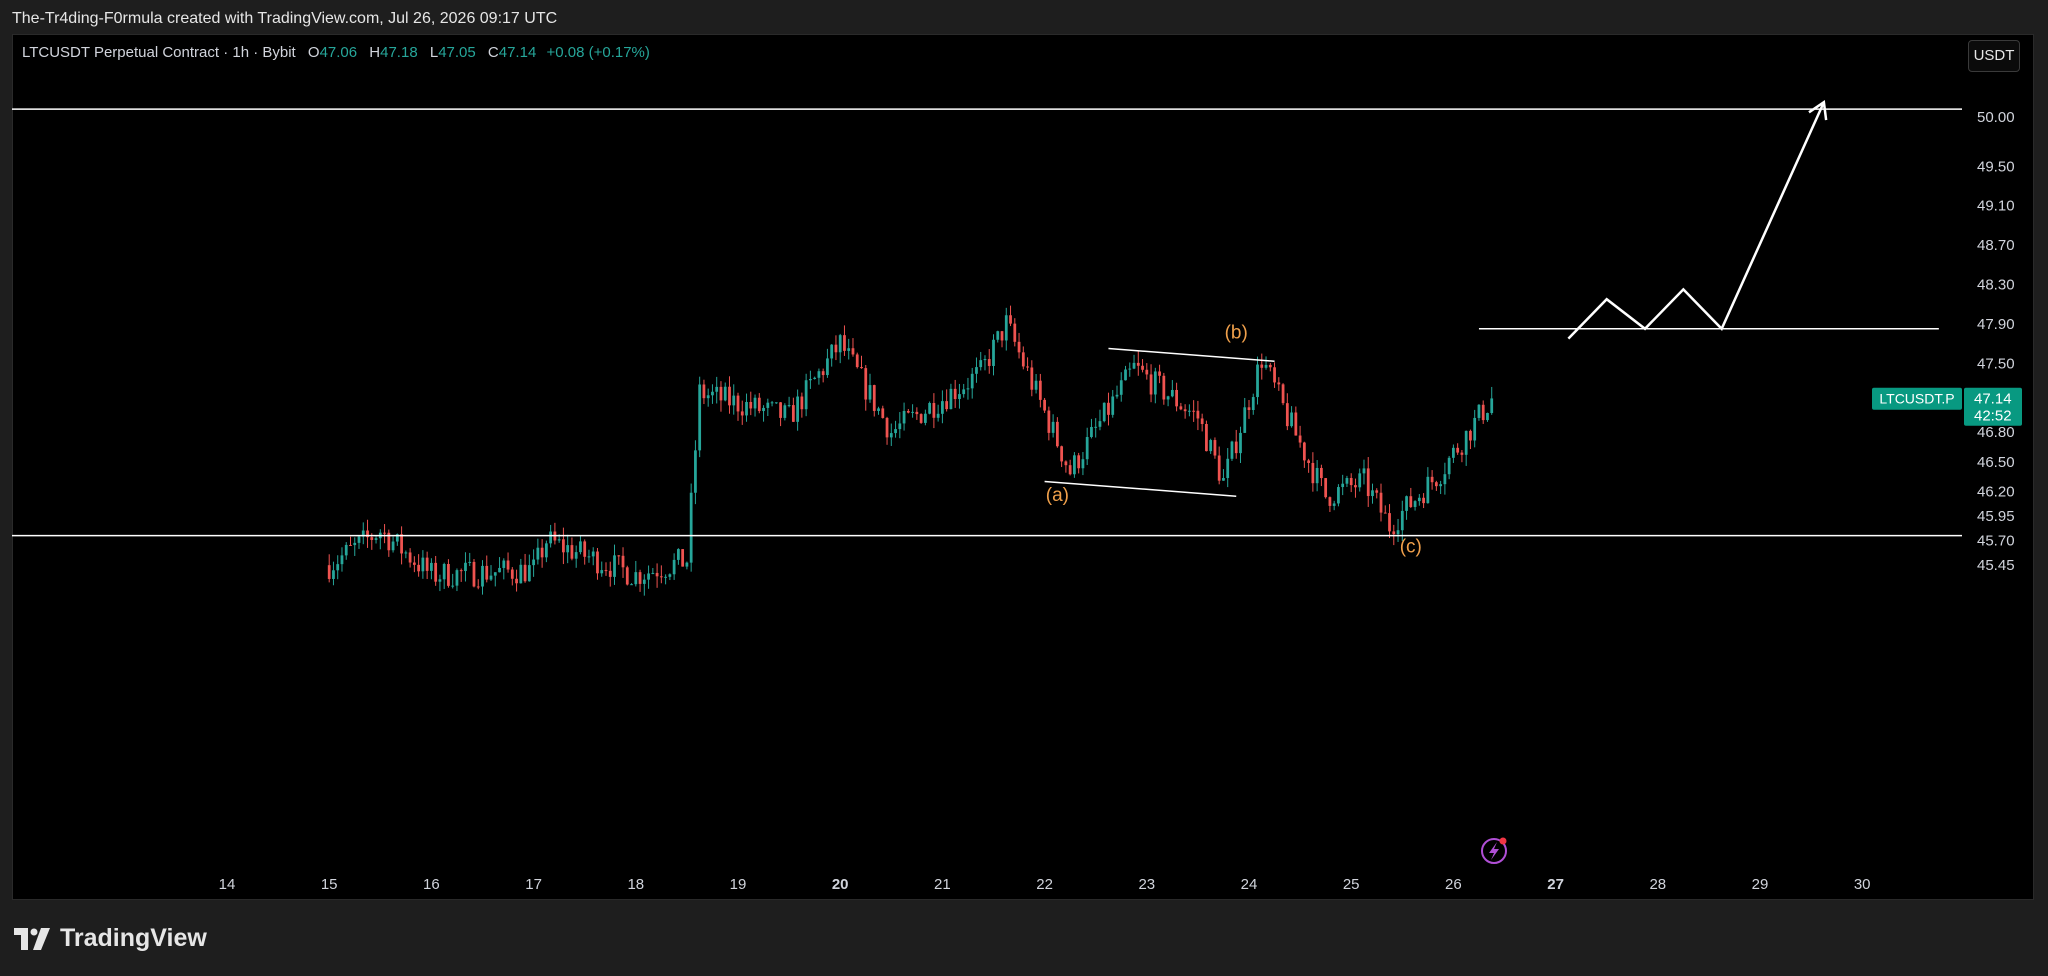 This screenshot has height=976, width=2048. Describe the element at coordinates (1996, 324) in the screenshot. I see `y-tick-label: 47.90` at that location.